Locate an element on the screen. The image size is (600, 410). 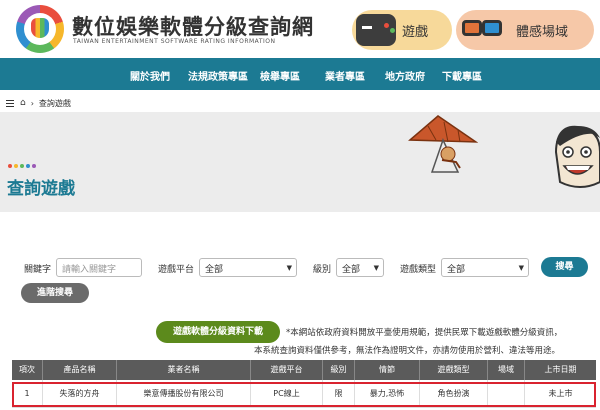
rating-label: 級別 is located at coordinates (322, 270).